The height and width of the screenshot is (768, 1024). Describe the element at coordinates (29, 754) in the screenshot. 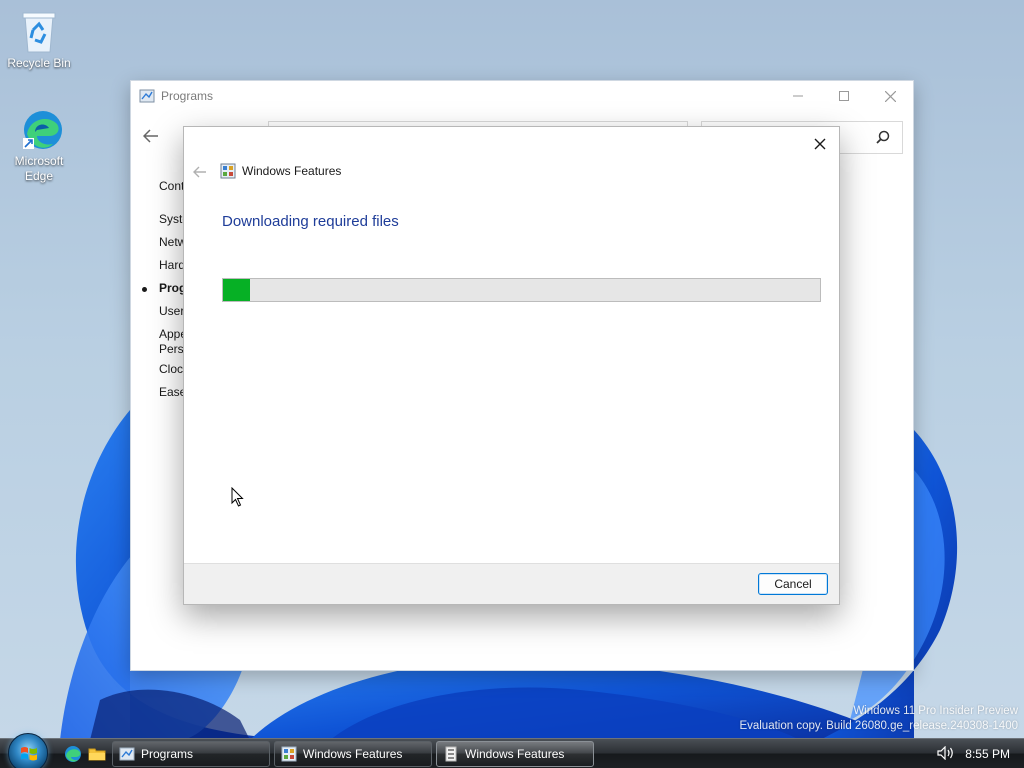

I see `windows-logo-icon` at that location.